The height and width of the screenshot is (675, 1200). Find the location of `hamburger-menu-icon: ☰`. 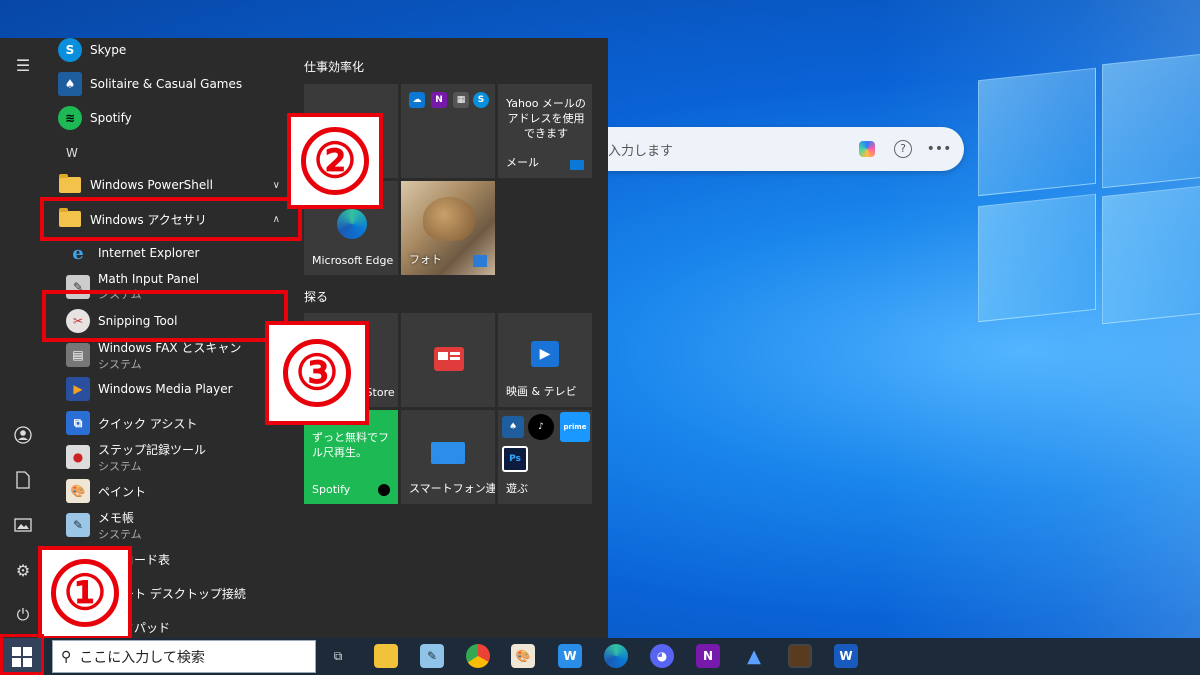

hamburger-menu-icon: ☰ is located at coordinates (23, 65).